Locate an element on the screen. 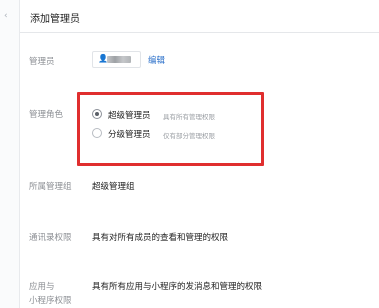 The width and height of the screenshot is (379, 308). chevron-left-icon: ‹ is located at coordinates (6, 16).